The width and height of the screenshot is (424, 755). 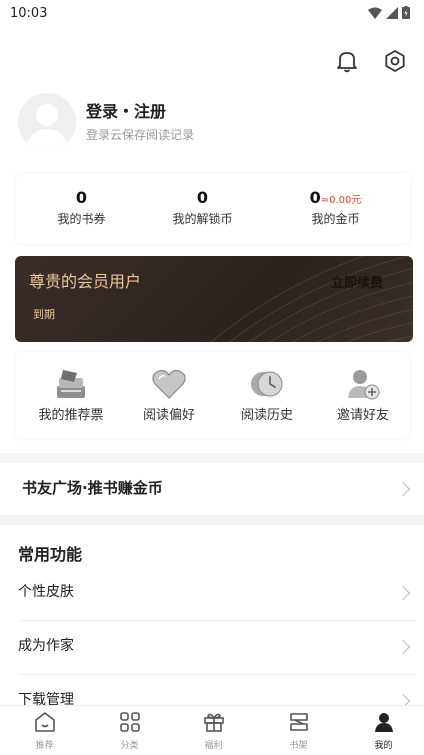 What do you see at coordinates (357, 281) in the screenshot?
I see `vip-renew-button: 立即续费` at bounding box center [357, 281].